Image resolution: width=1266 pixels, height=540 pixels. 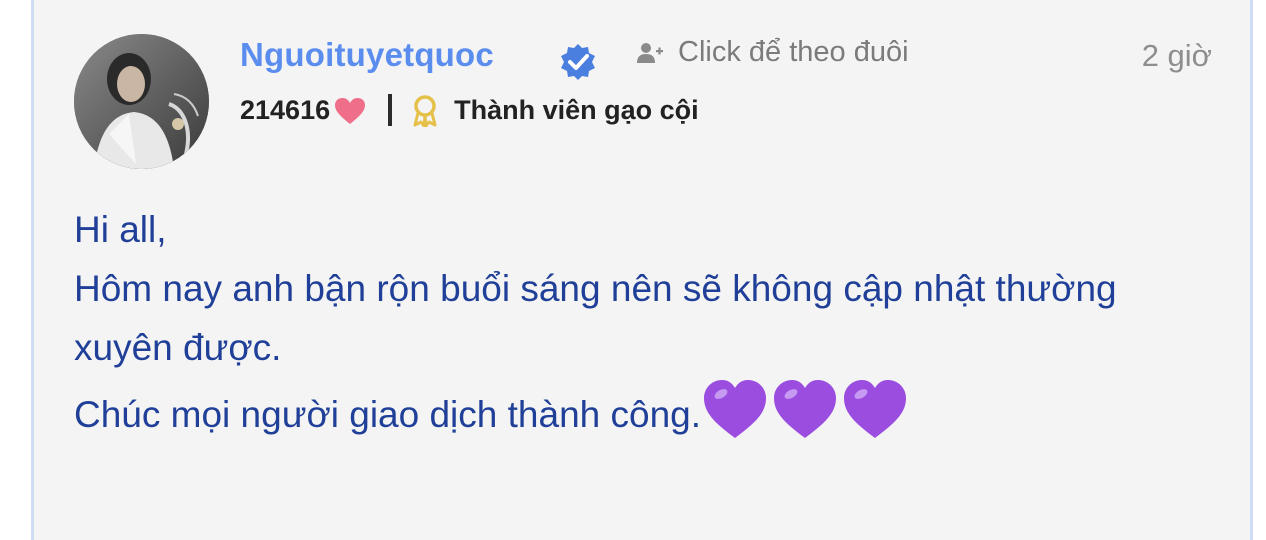 I want to click on post-closing: Chúc mọi người giao dịch thành công., so click(x=649, y=410).